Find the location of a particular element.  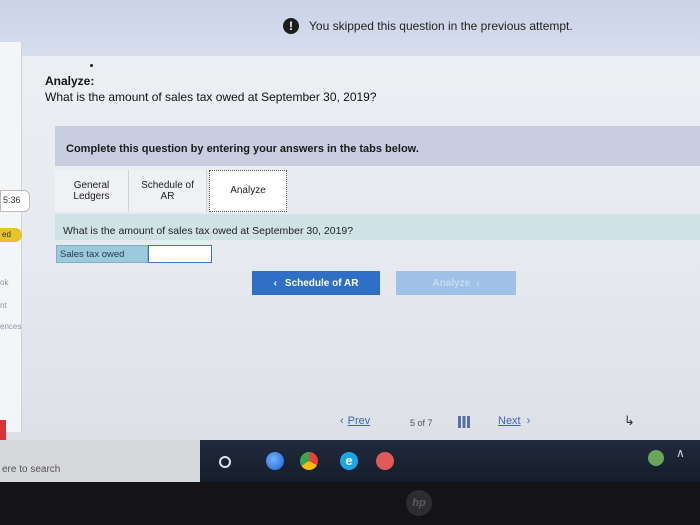

taskbar: ere to search e ∧ is located at coordinates (350, 461).